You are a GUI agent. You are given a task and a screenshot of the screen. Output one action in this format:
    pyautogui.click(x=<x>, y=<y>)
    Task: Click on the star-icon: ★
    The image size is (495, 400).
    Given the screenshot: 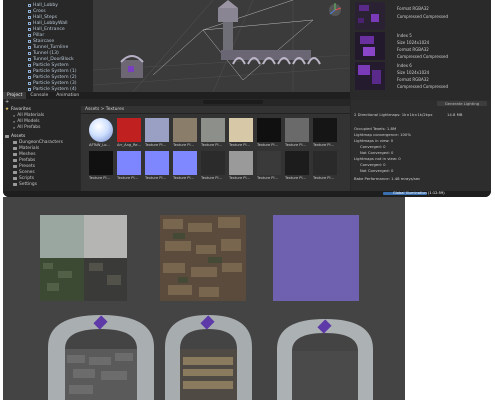 What is the action you would take?
    pyautogui.click(x=7, y=109)
    